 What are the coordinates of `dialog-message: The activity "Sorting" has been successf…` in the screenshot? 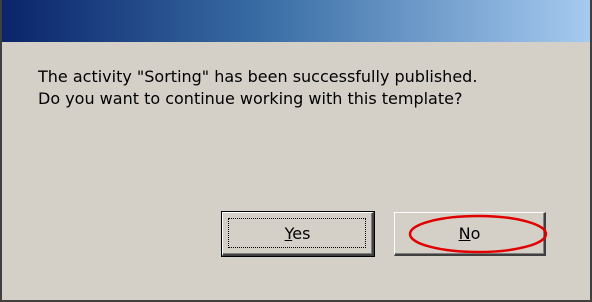 It's located at (308, 88).